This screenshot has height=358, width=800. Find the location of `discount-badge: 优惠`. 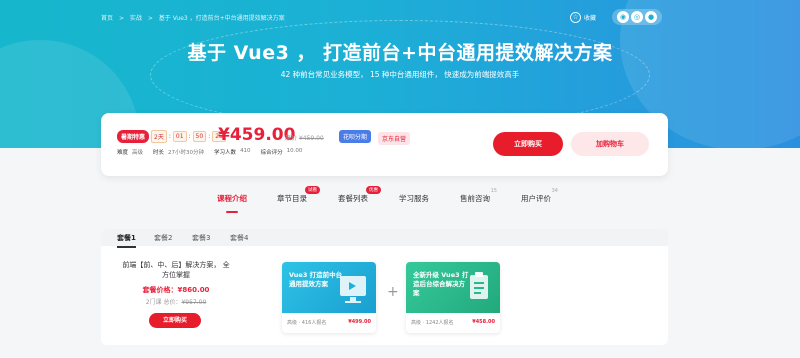

discount-badge: 优惠 is located at coordinates (373, 190).